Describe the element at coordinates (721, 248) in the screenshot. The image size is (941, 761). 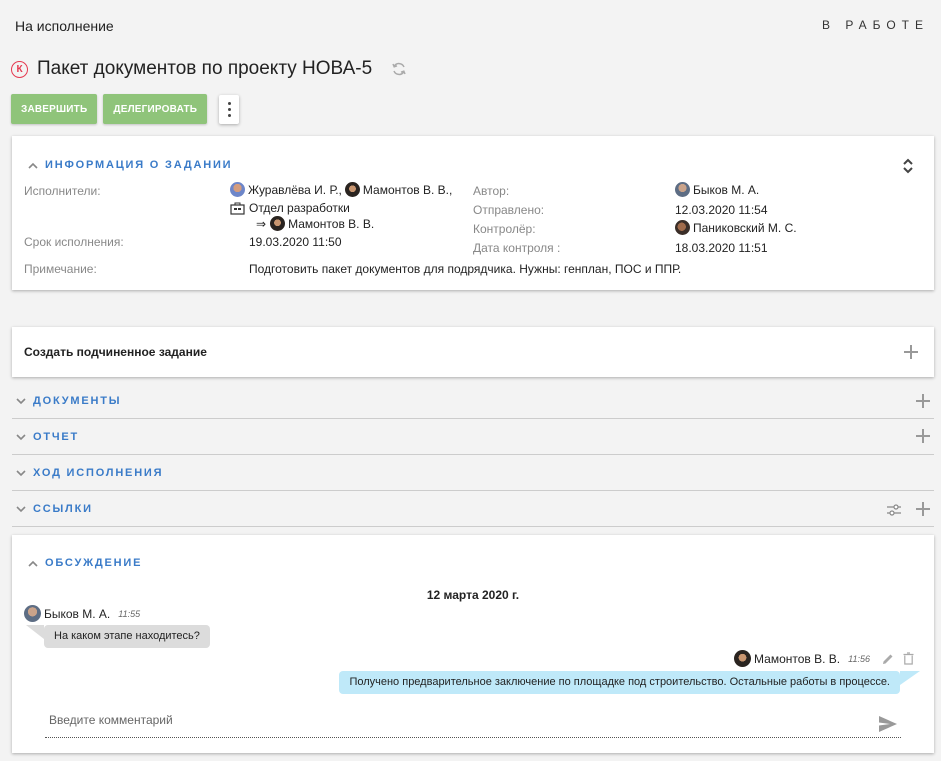
I see `control-date-value: 18.03.2020 11:51` at that location.